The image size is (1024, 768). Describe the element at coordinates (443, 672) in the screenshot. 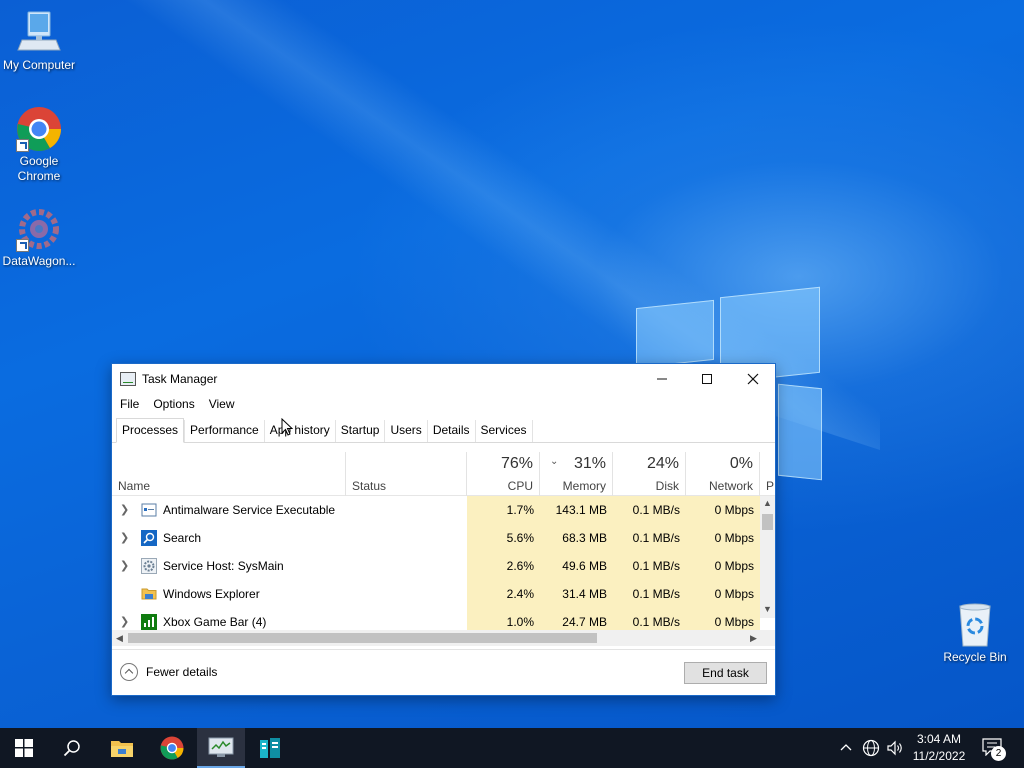

I see `footer: Fewer details End task` at that location.